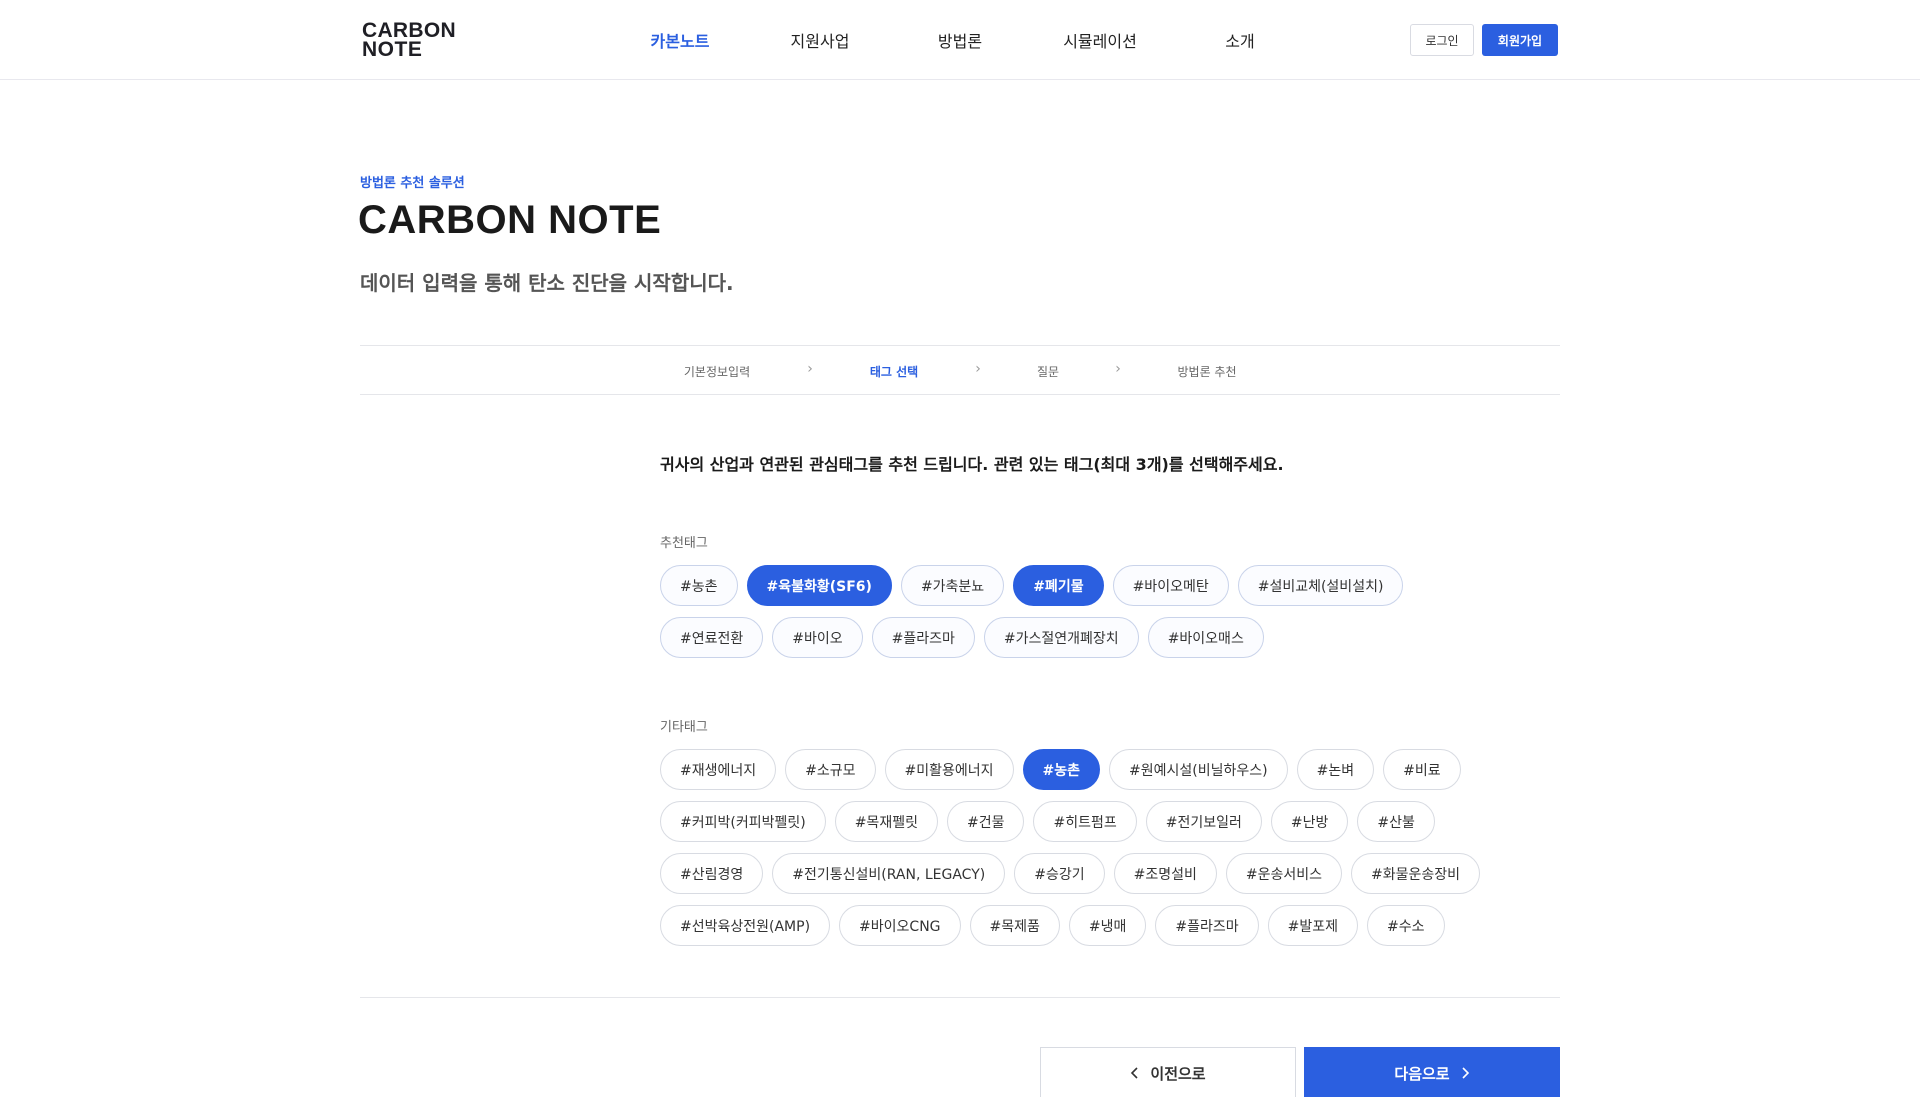 Image resolution: width=1920 pixels, height=1097 pixels. Describe the element at coordinates (1520, 40) in the screenshot. I see `signup-button: 회원가입` at that location.